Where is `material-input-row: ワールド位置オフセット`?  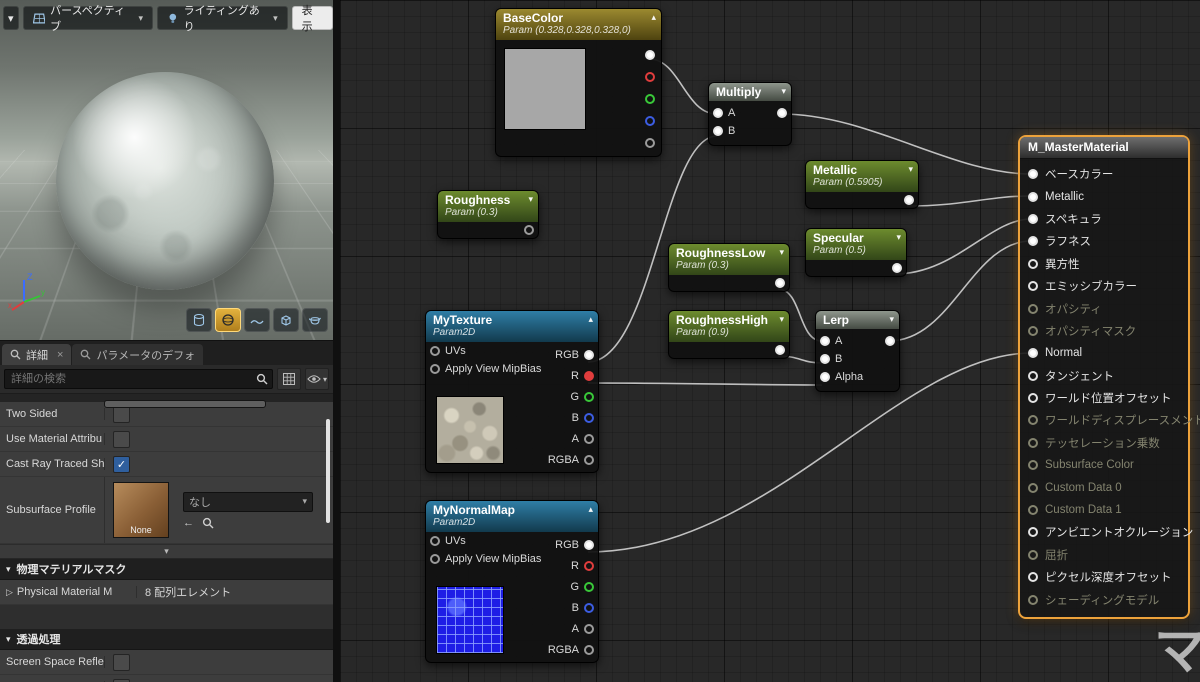
material-input-row: ワールド位置オフセット is located at coordinates (1104, 398).